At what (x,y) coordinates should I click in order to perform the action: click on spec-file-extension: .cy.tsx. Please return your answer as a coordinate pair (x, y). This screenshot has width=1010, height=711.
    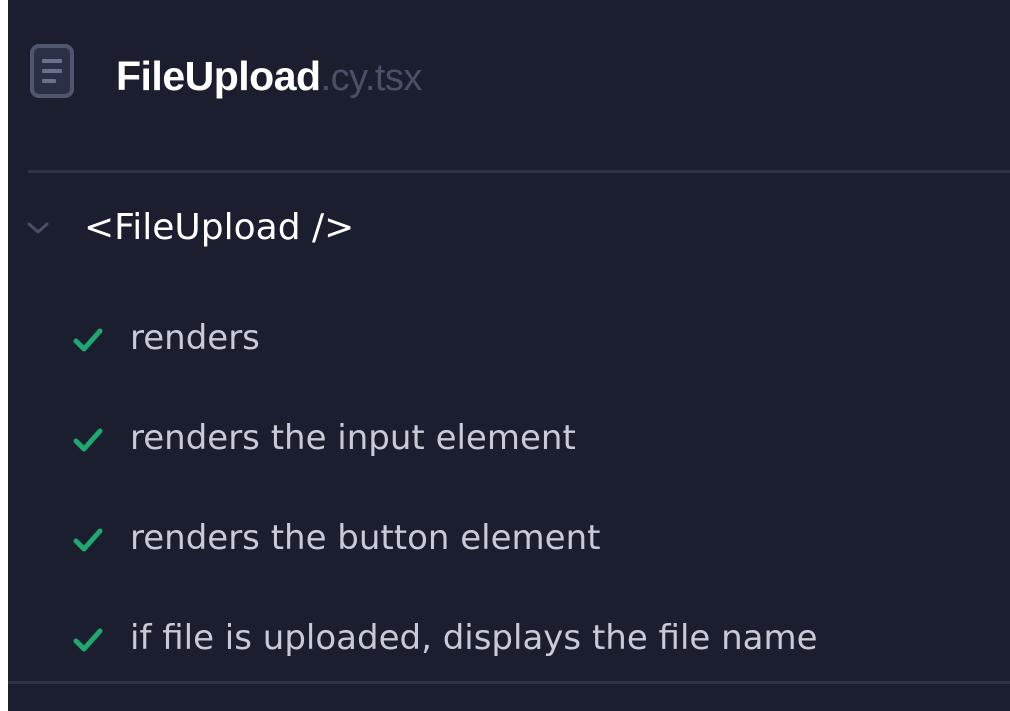
    Looking at the image, I should click on (371, 78).